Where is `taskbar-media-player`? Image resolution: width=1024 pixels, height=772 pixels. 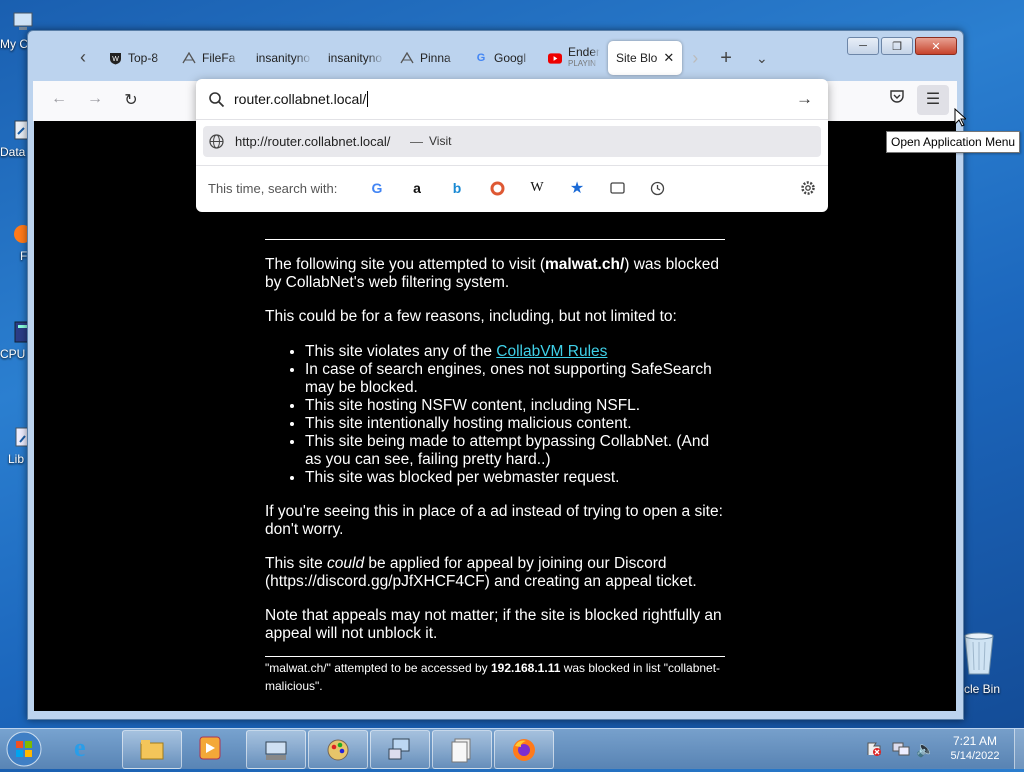 taskbar-media-player is located at coordinates (210, 749).